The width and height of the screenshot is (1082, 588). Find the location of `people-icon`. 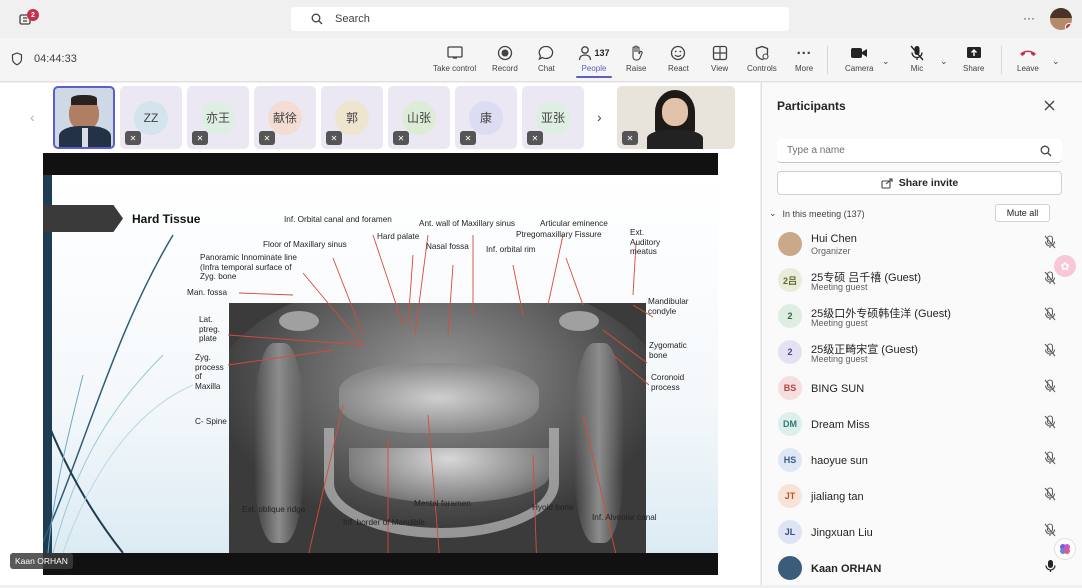

people-icon is located at coordinates (585, 53).